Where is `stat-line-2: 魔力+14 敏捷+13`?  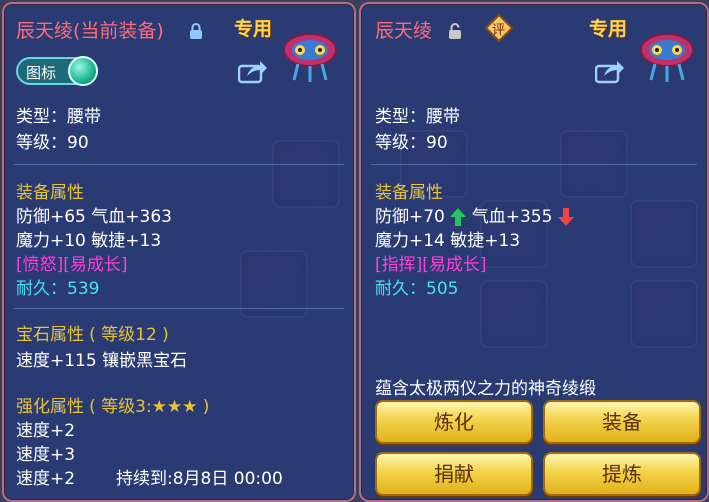 stat-line-2: 魔力+14 敏捷+13 is located at coordinates (448, 241).